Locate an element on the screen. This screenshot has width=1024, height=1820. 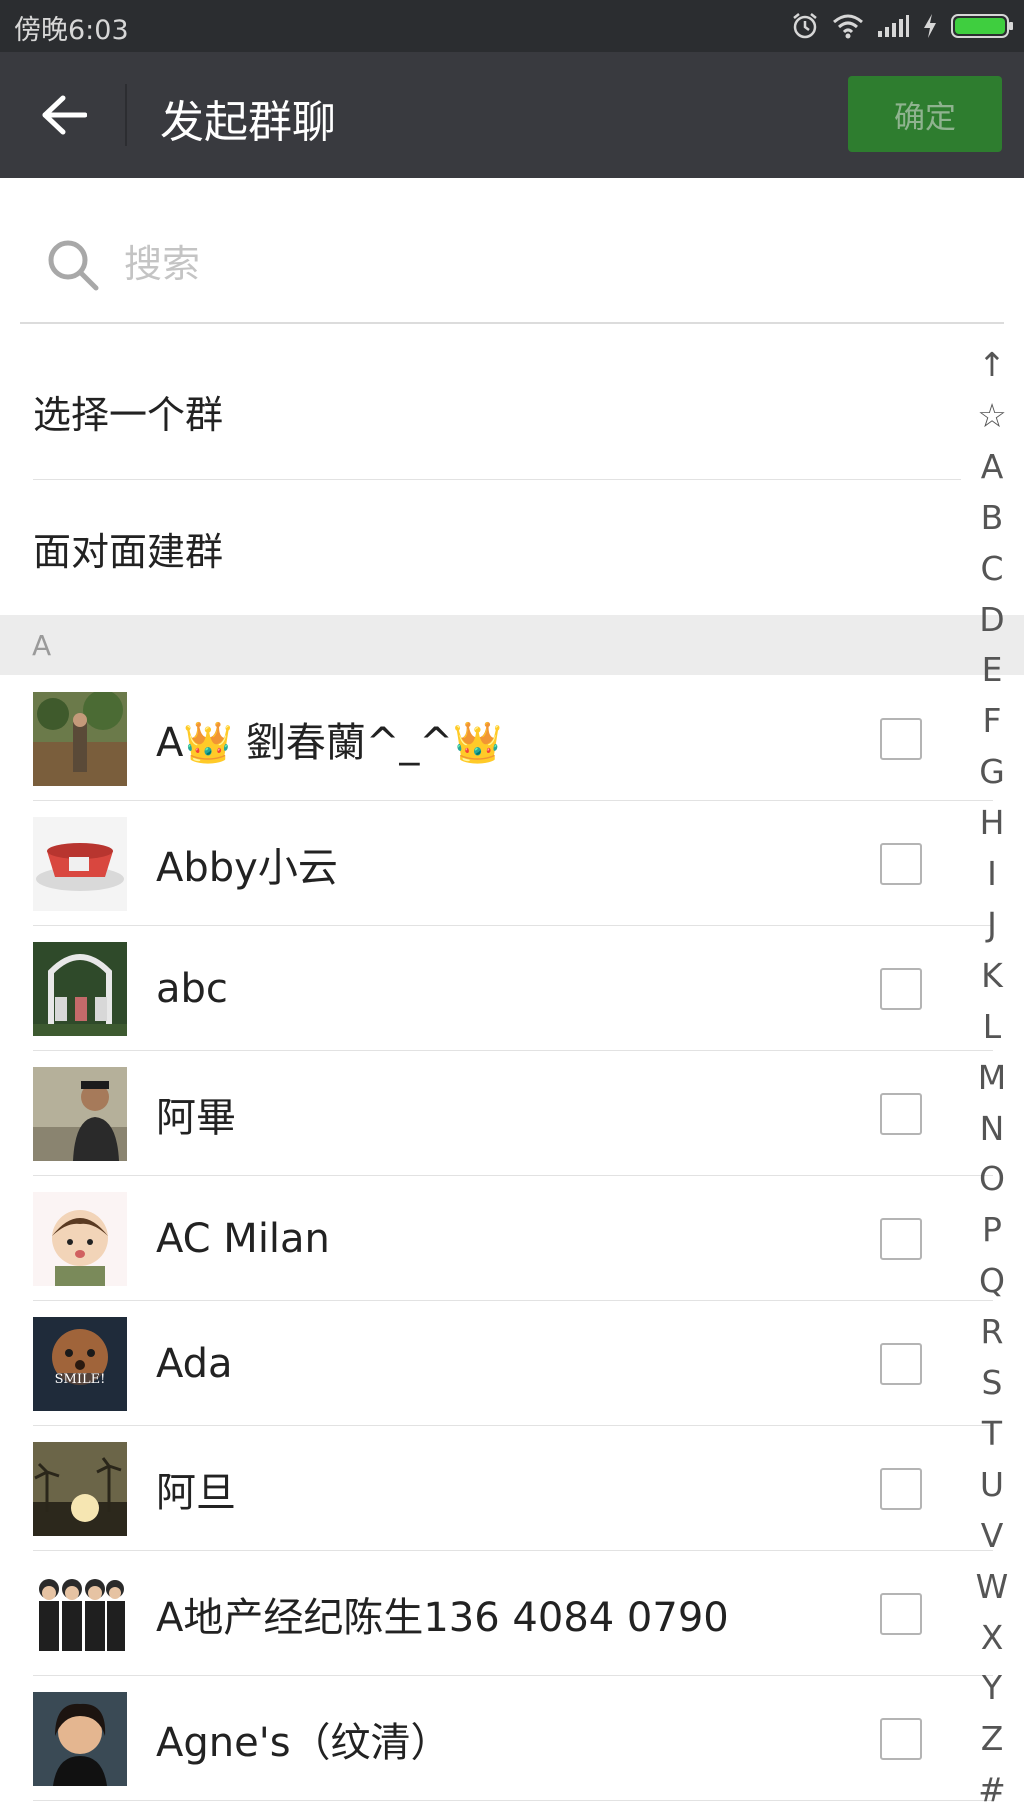
index-letter: U is located at coordinates (992, 1484).